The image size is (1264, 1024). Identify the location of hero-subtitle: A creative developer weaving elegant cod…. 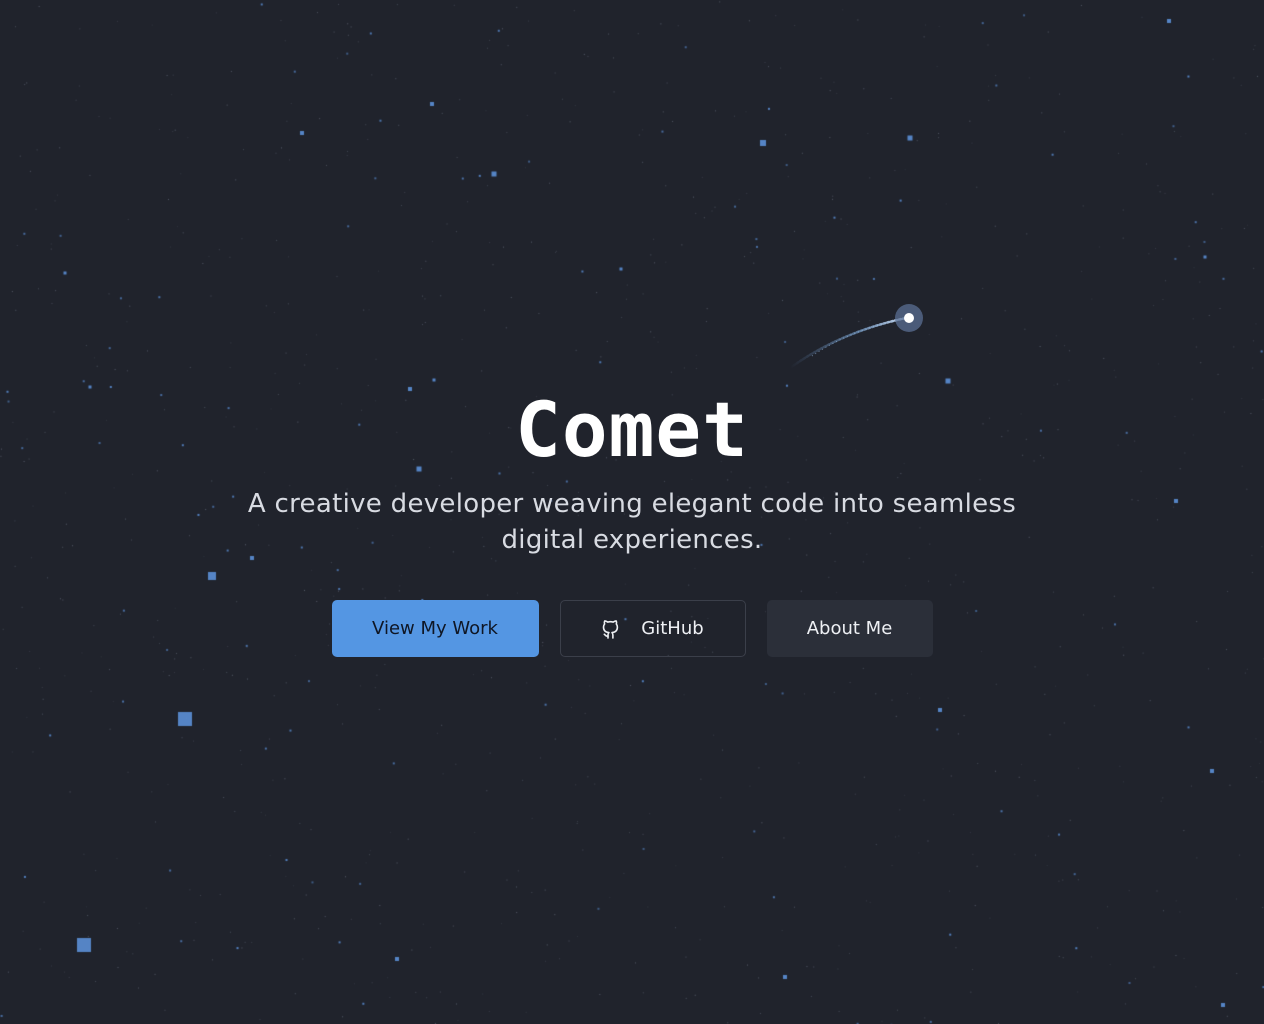
(632, 522).